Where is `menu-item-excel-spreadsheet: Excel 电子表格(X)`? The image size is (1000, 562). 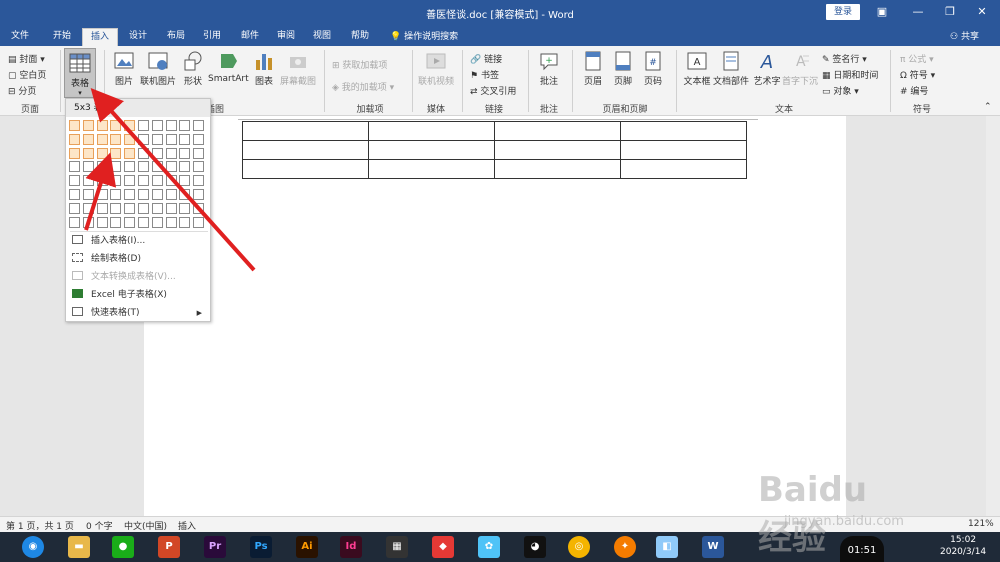 menu-item-excel-spreadsheet: Excel 电子表格(X) is located at coordinates (139, 295).